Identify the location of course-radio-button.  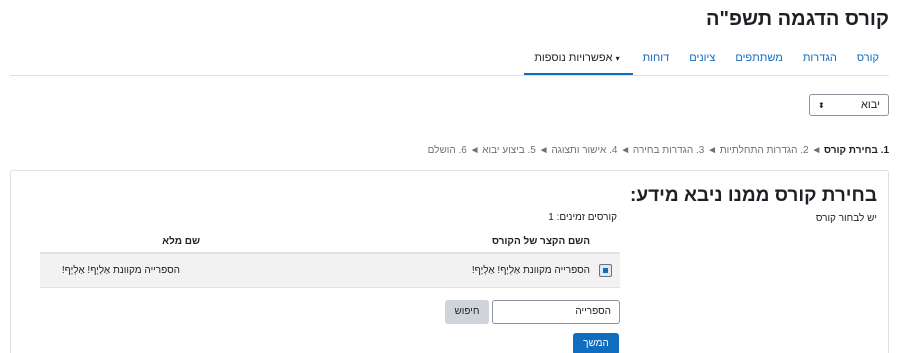
(605, 270).